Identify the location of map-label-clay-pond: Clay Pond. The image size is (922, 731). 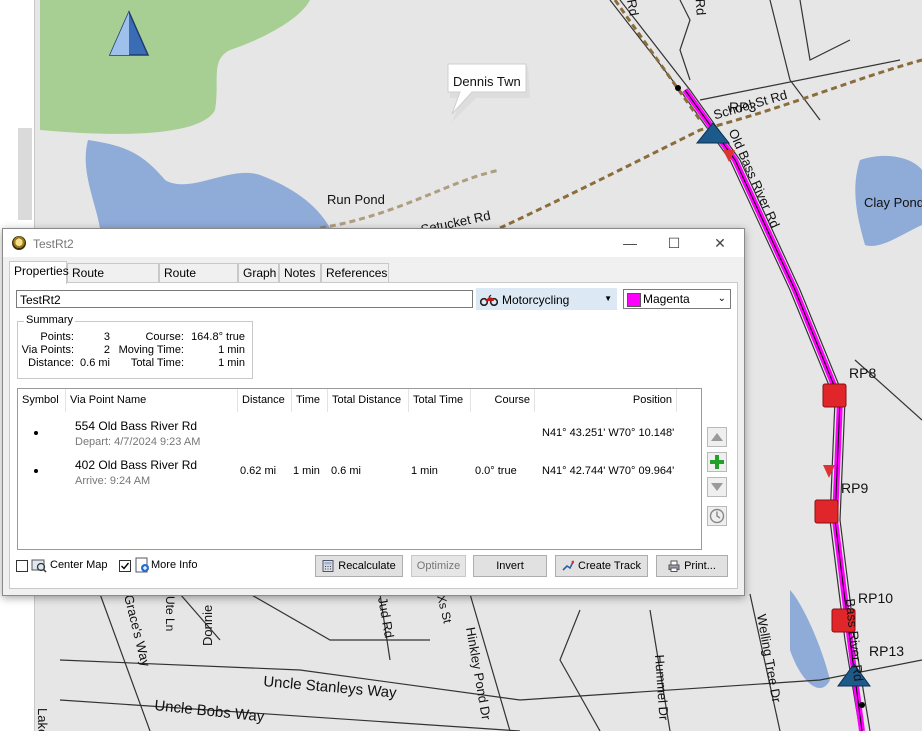
(893, 202).